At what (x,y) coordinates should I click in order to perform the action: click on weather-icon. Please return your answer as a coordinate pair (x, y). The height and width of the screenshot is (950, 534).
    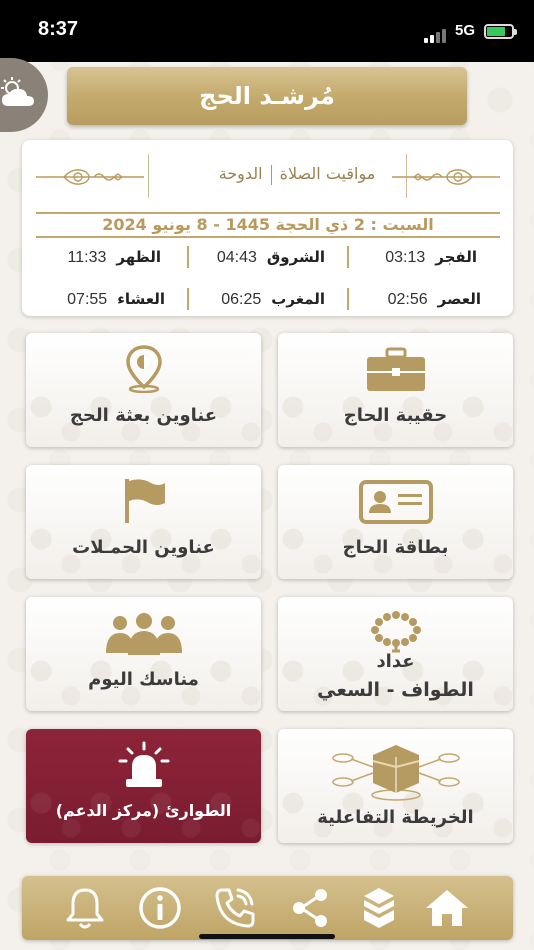
    Looking at the image, I should click on (17, 91).